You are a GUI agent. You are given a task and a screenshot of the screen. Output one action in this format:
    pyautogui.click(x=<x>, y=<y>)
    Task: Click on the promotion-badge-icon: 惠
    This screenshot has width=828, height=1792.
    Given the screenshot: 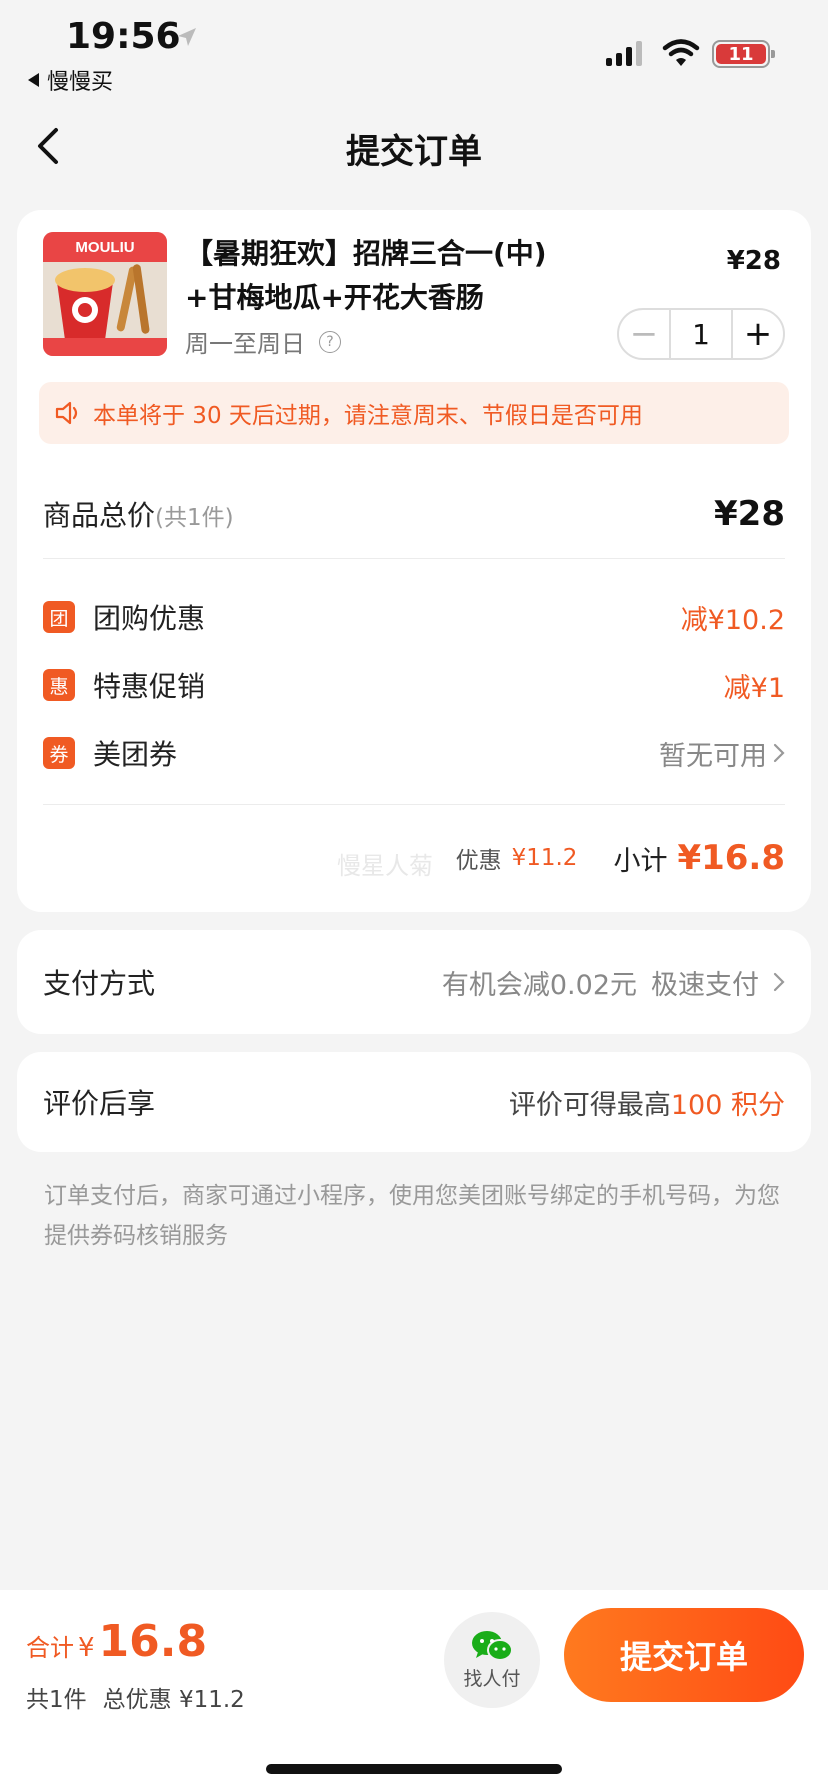 What is the action you would take?
    pyautogui.click(x=59, y=685)
    